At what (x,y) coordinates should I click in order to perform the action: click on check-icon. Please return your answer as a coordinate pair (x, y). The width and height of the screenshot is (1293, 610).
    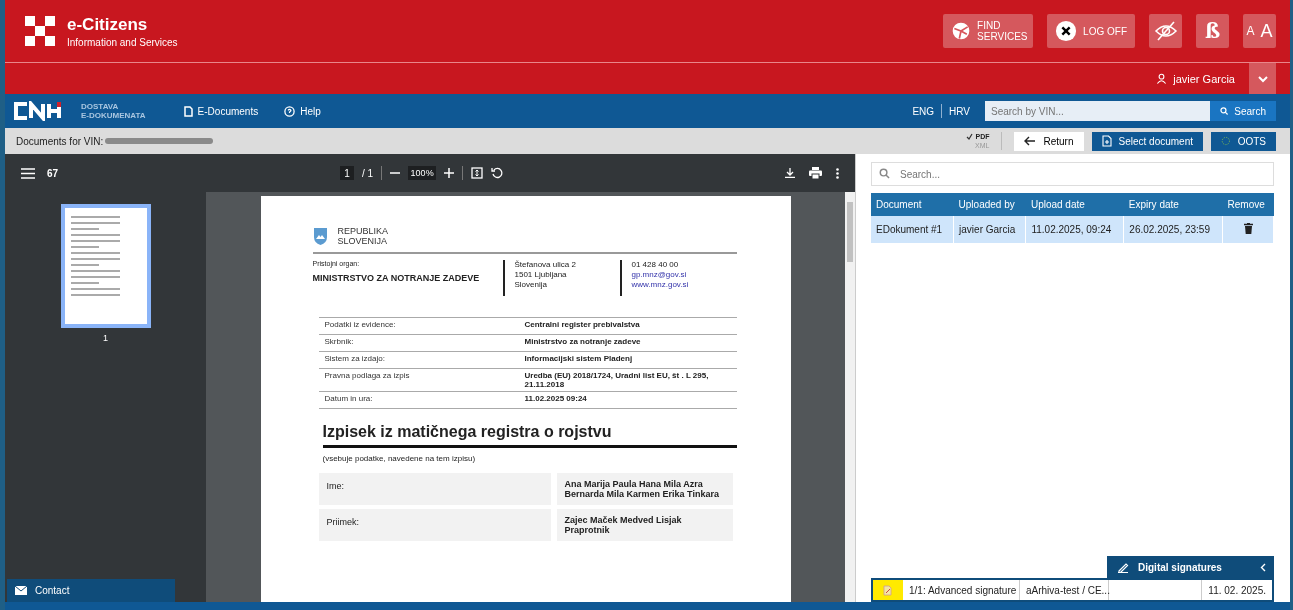
    Looking at the image, I should click on (970, 136).